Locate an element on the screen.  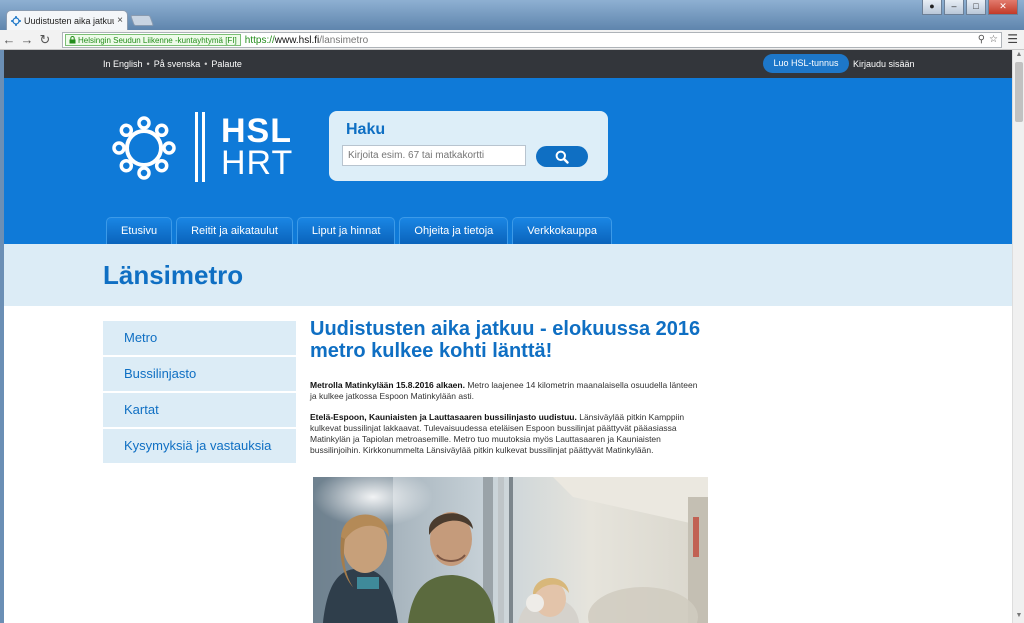
nav-tab-shop: Verkkokauppa is located at coordinates (562, 230).